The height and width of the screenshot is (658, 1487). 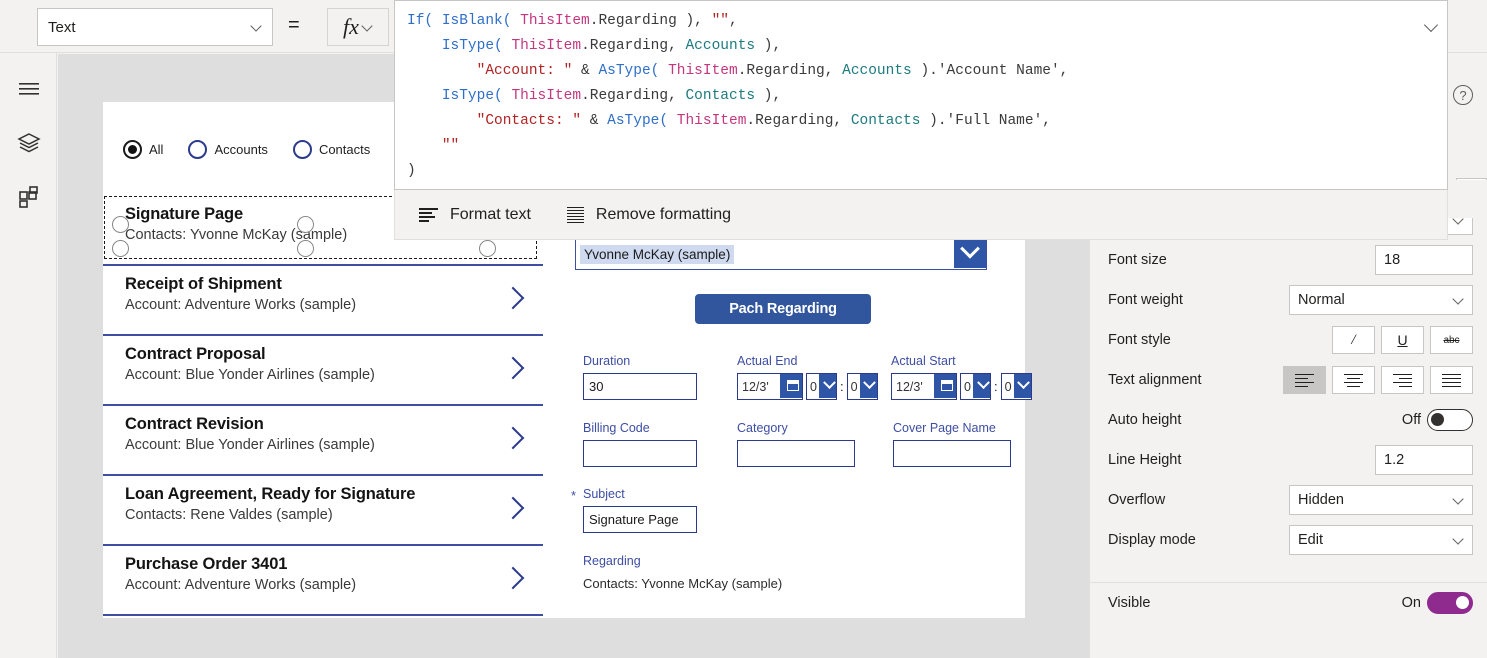 I want to click on prop-row-font-style: Font style / U abc, so click(x=1288, y=340).